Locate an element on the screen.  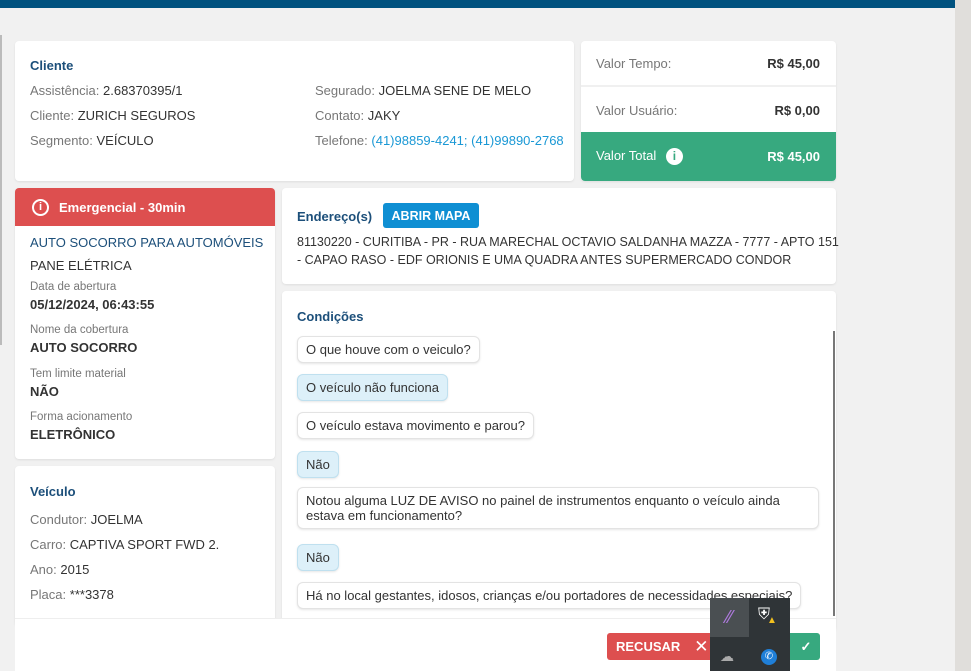
field-value: 05/12/2024, 06:43:55 is located at coordinates (92, 304).